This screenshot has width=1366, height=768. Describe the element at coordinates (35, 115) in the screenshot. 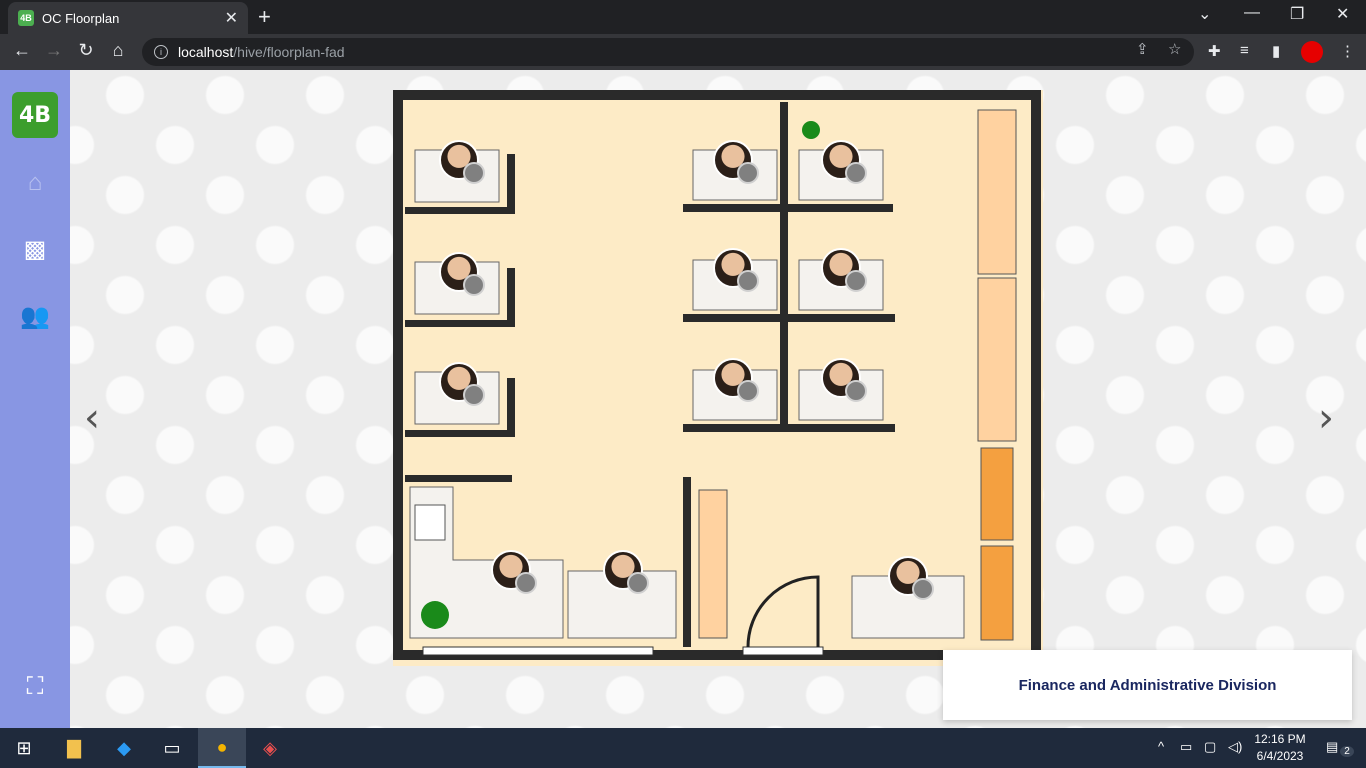

I see `app-logo: 4B` at that location.